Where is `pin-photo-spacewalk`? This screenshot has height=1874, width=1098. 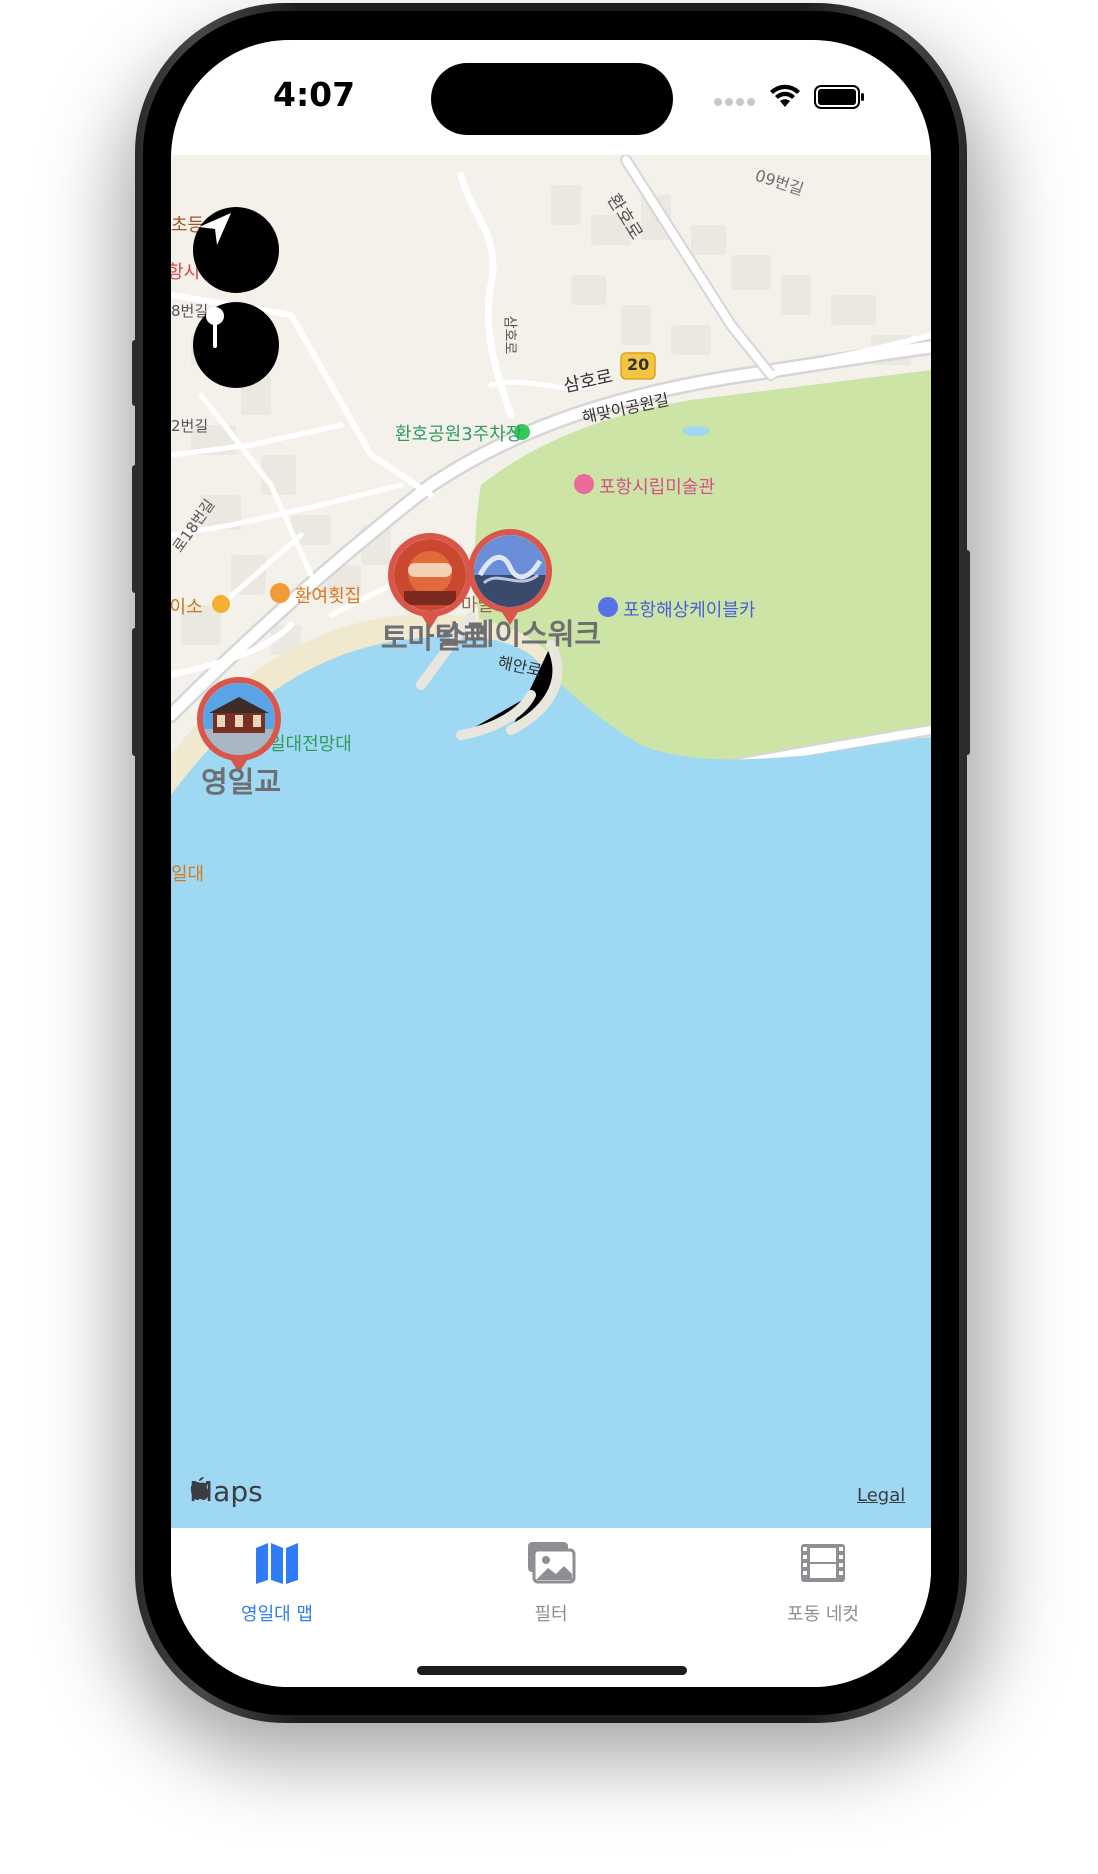 pin-photo-spacewalk is located at coordinates (510, 571).